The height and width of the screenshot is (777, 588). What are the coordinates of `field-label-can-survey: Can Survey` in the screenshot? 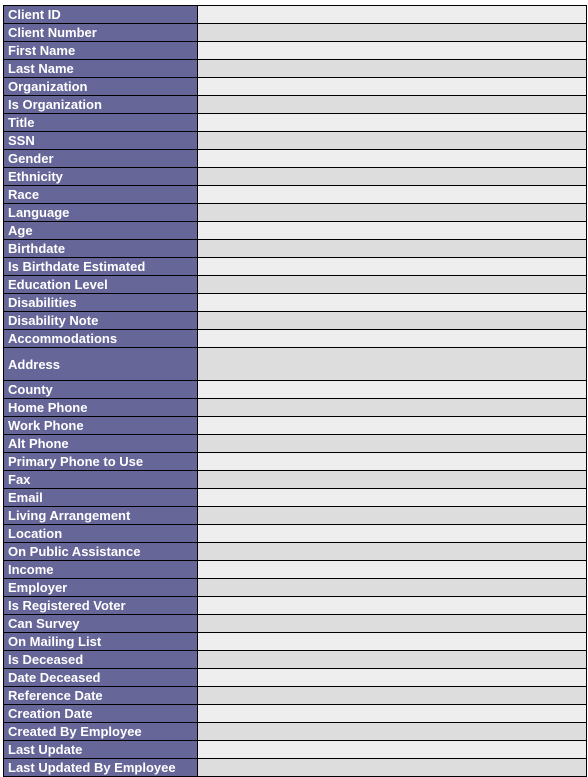 It's located at (100, 623).